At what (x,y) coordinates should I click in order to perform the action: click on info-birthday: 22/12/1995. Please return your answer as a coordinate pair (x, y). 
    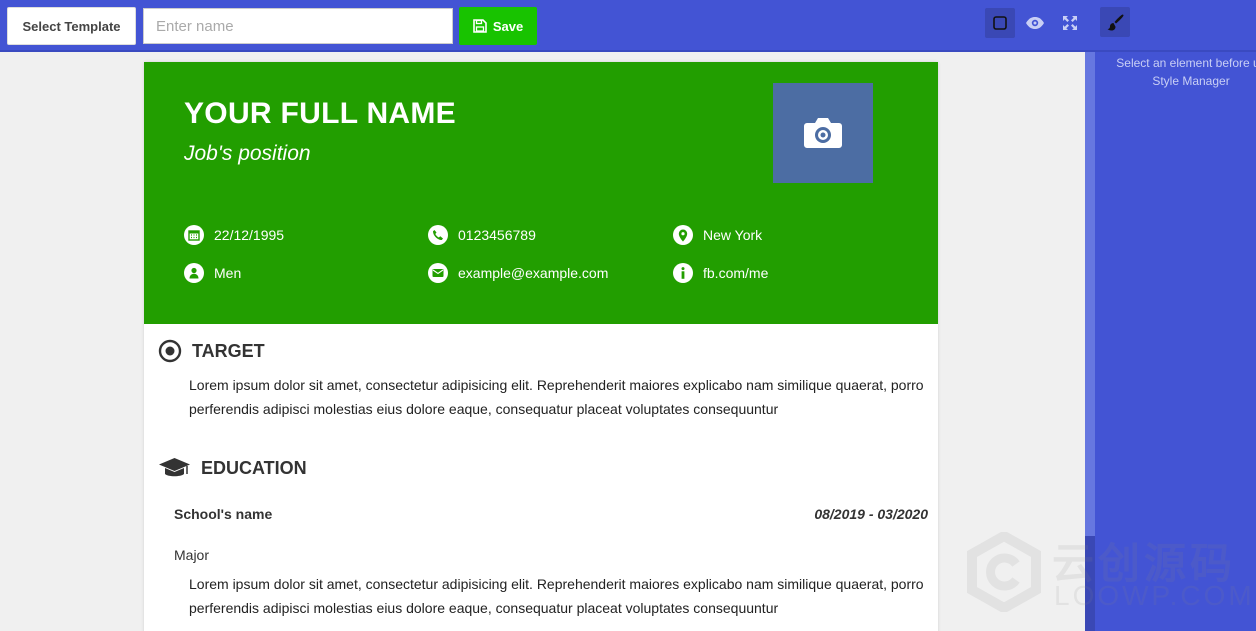
    Looking at the image, I should click on (234, 235).